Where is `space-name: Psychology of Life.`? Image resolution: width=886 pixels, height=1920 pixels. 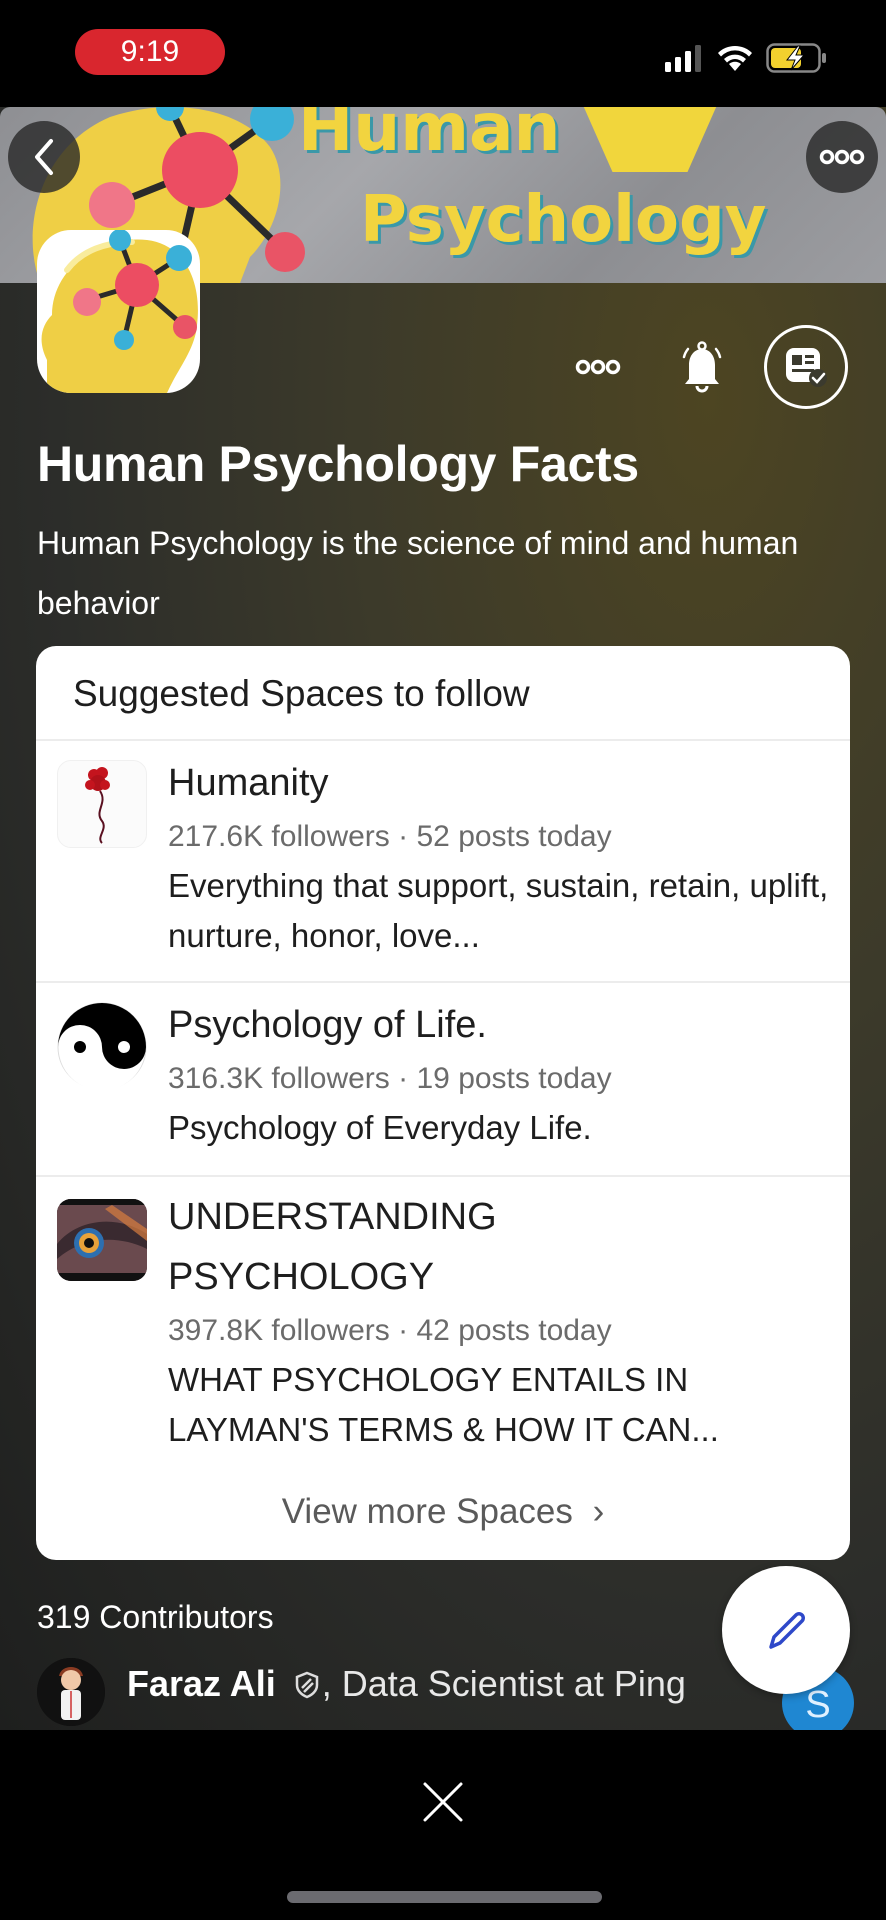 space-name: Psychology of Life. is located at coordinates (499, 1025).